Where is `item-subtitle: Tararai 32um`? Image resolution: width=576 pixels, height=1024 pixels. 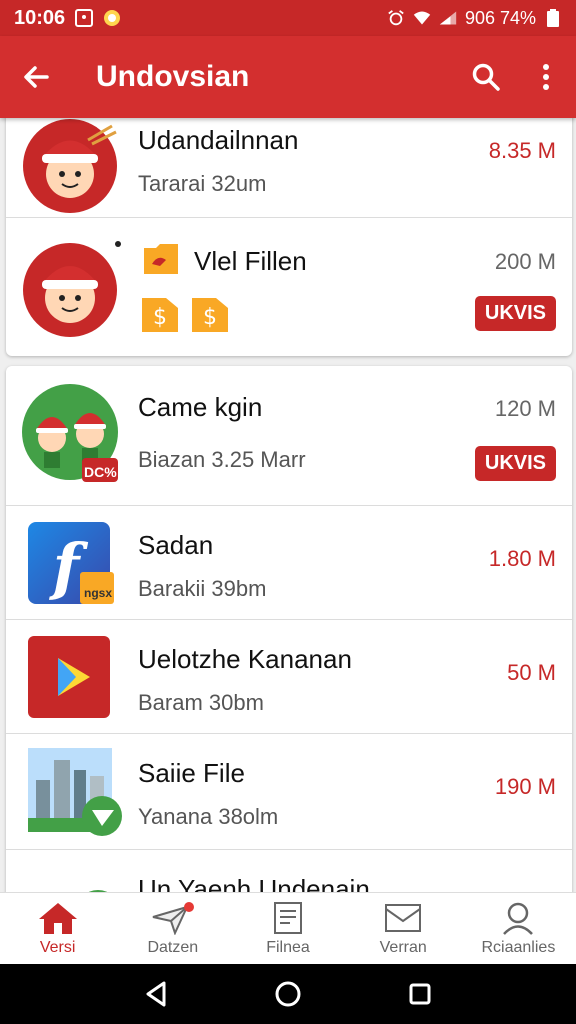
item-subtitle: Tararai 32um is located at coordinates (202, 183).